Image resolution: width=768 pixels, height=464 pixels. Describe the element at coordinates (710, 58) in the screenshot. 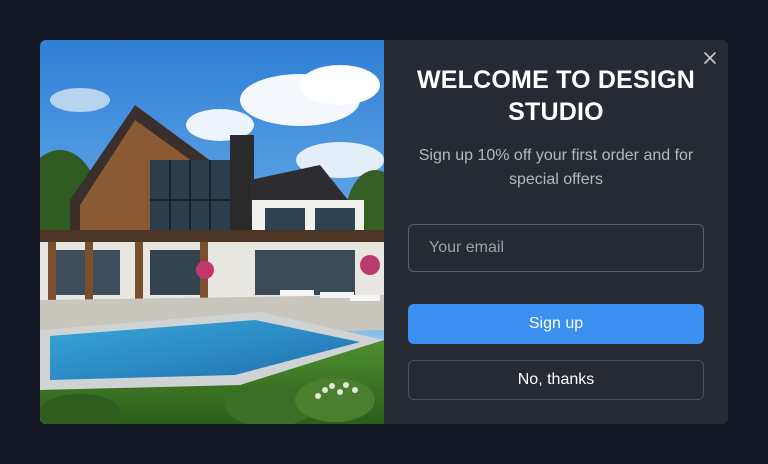

I see `close-icon` at that location.